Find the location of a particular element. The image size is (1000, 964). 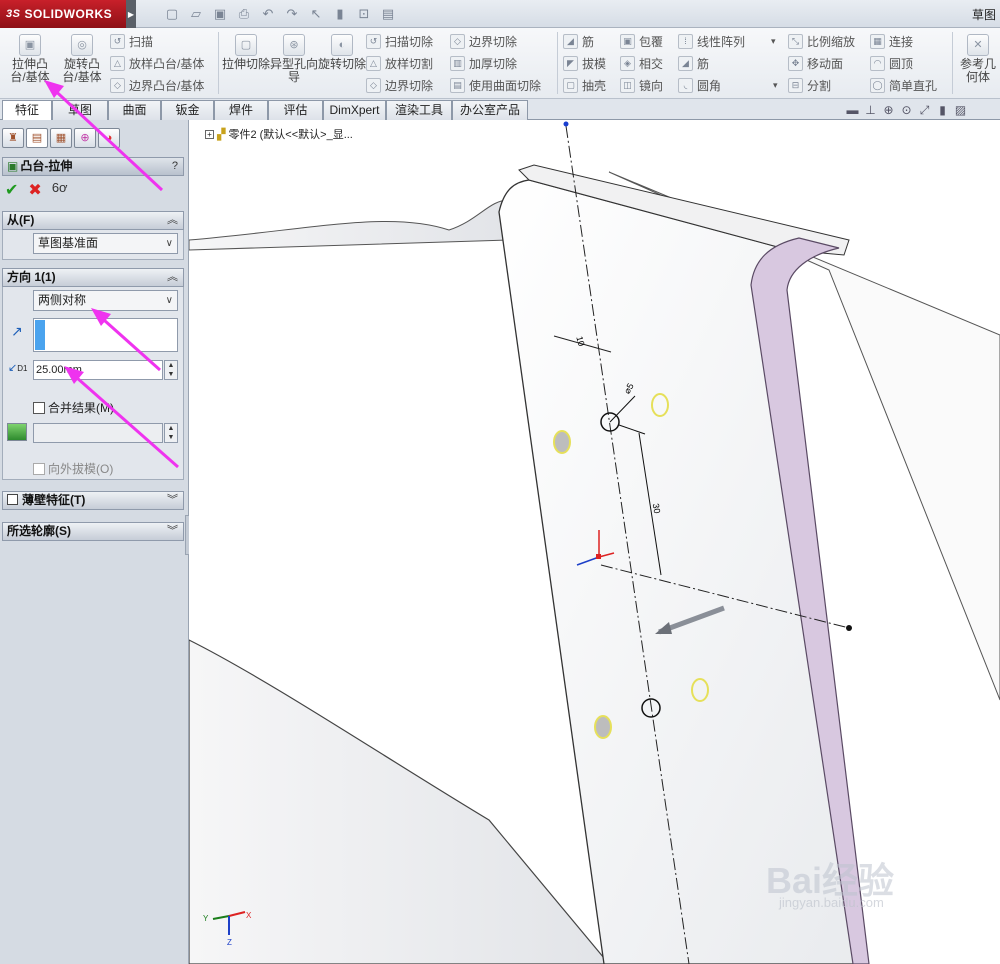

wrap-button: ▣ 包覆 is located at coordinates (641, 41).